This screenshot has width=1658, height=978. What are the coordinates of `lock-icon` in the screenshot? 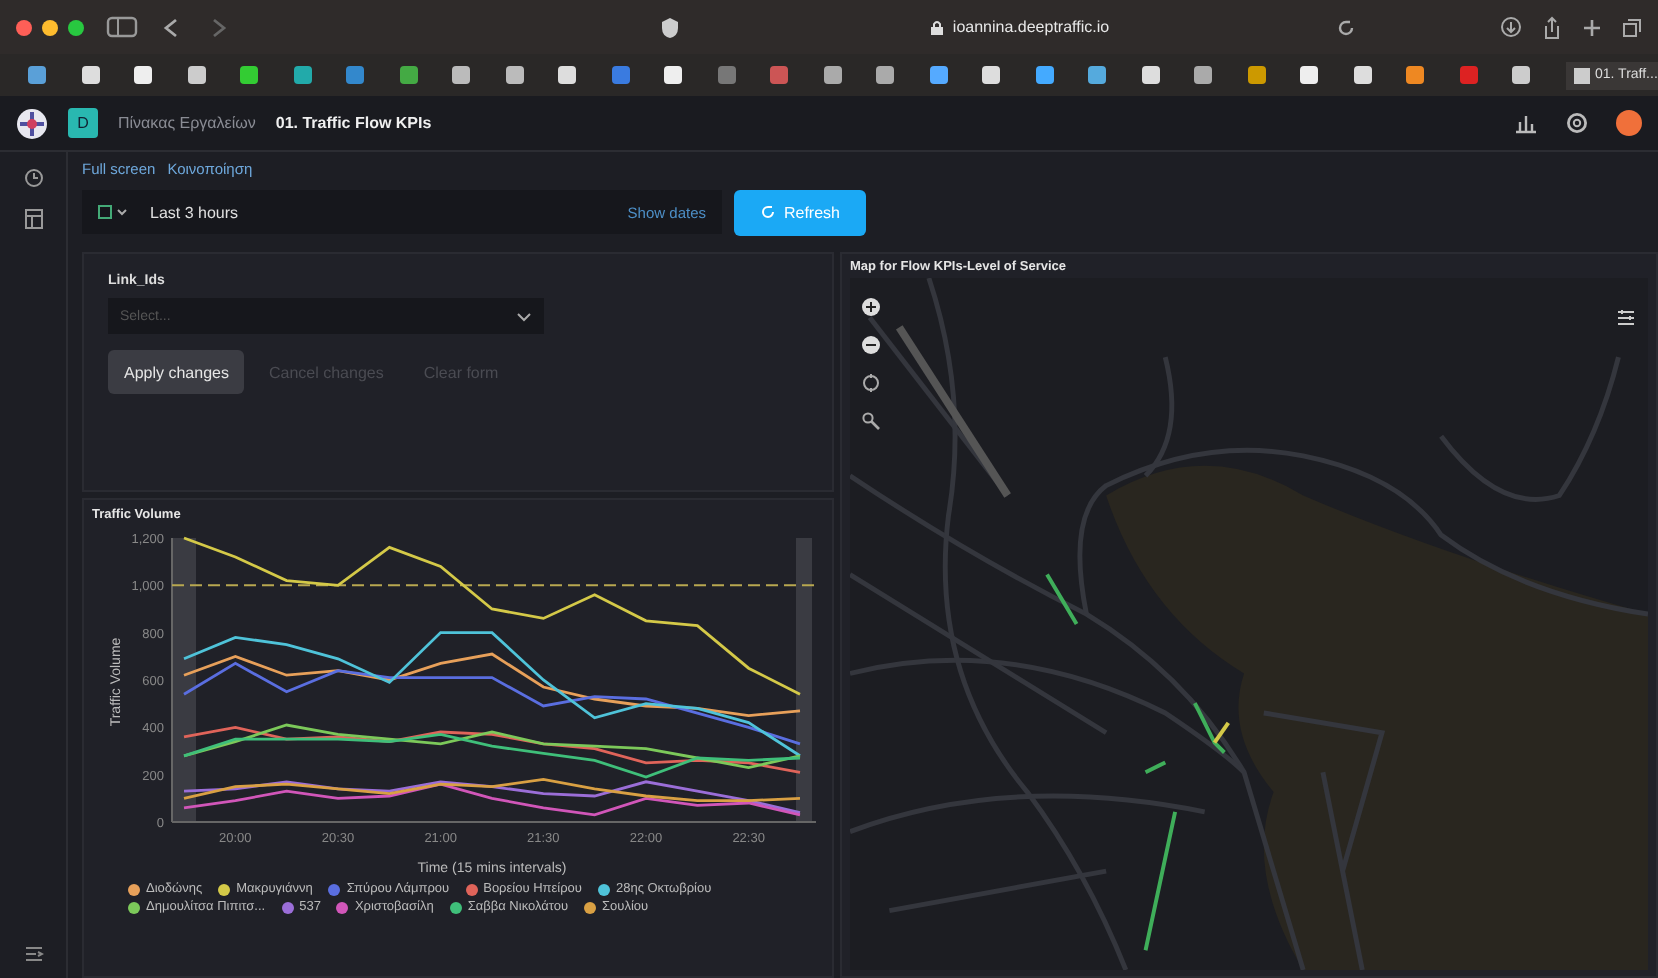 It's located at (937, 27).